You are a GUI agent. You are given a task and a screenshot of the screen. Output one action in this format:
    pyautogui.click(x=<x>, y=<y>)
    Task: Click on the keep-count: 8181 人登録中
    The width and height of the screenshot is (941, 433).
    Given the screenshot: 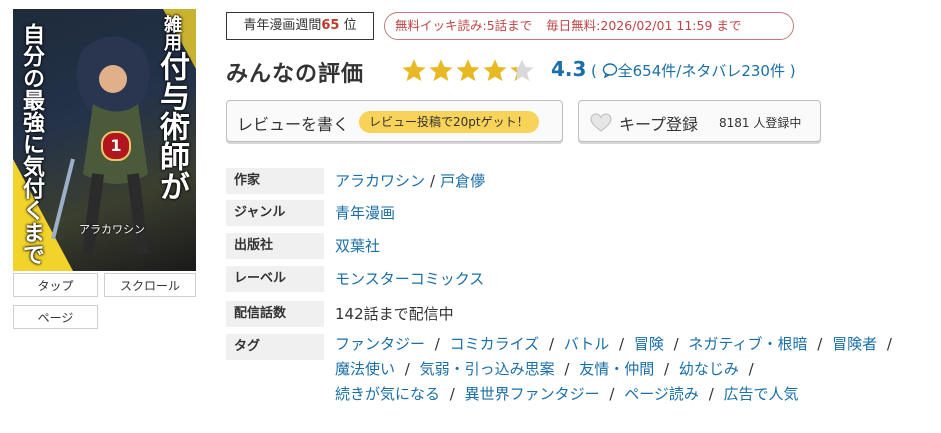 What is the action you would take?
    pyautogui.click(x=760, y=123)
    